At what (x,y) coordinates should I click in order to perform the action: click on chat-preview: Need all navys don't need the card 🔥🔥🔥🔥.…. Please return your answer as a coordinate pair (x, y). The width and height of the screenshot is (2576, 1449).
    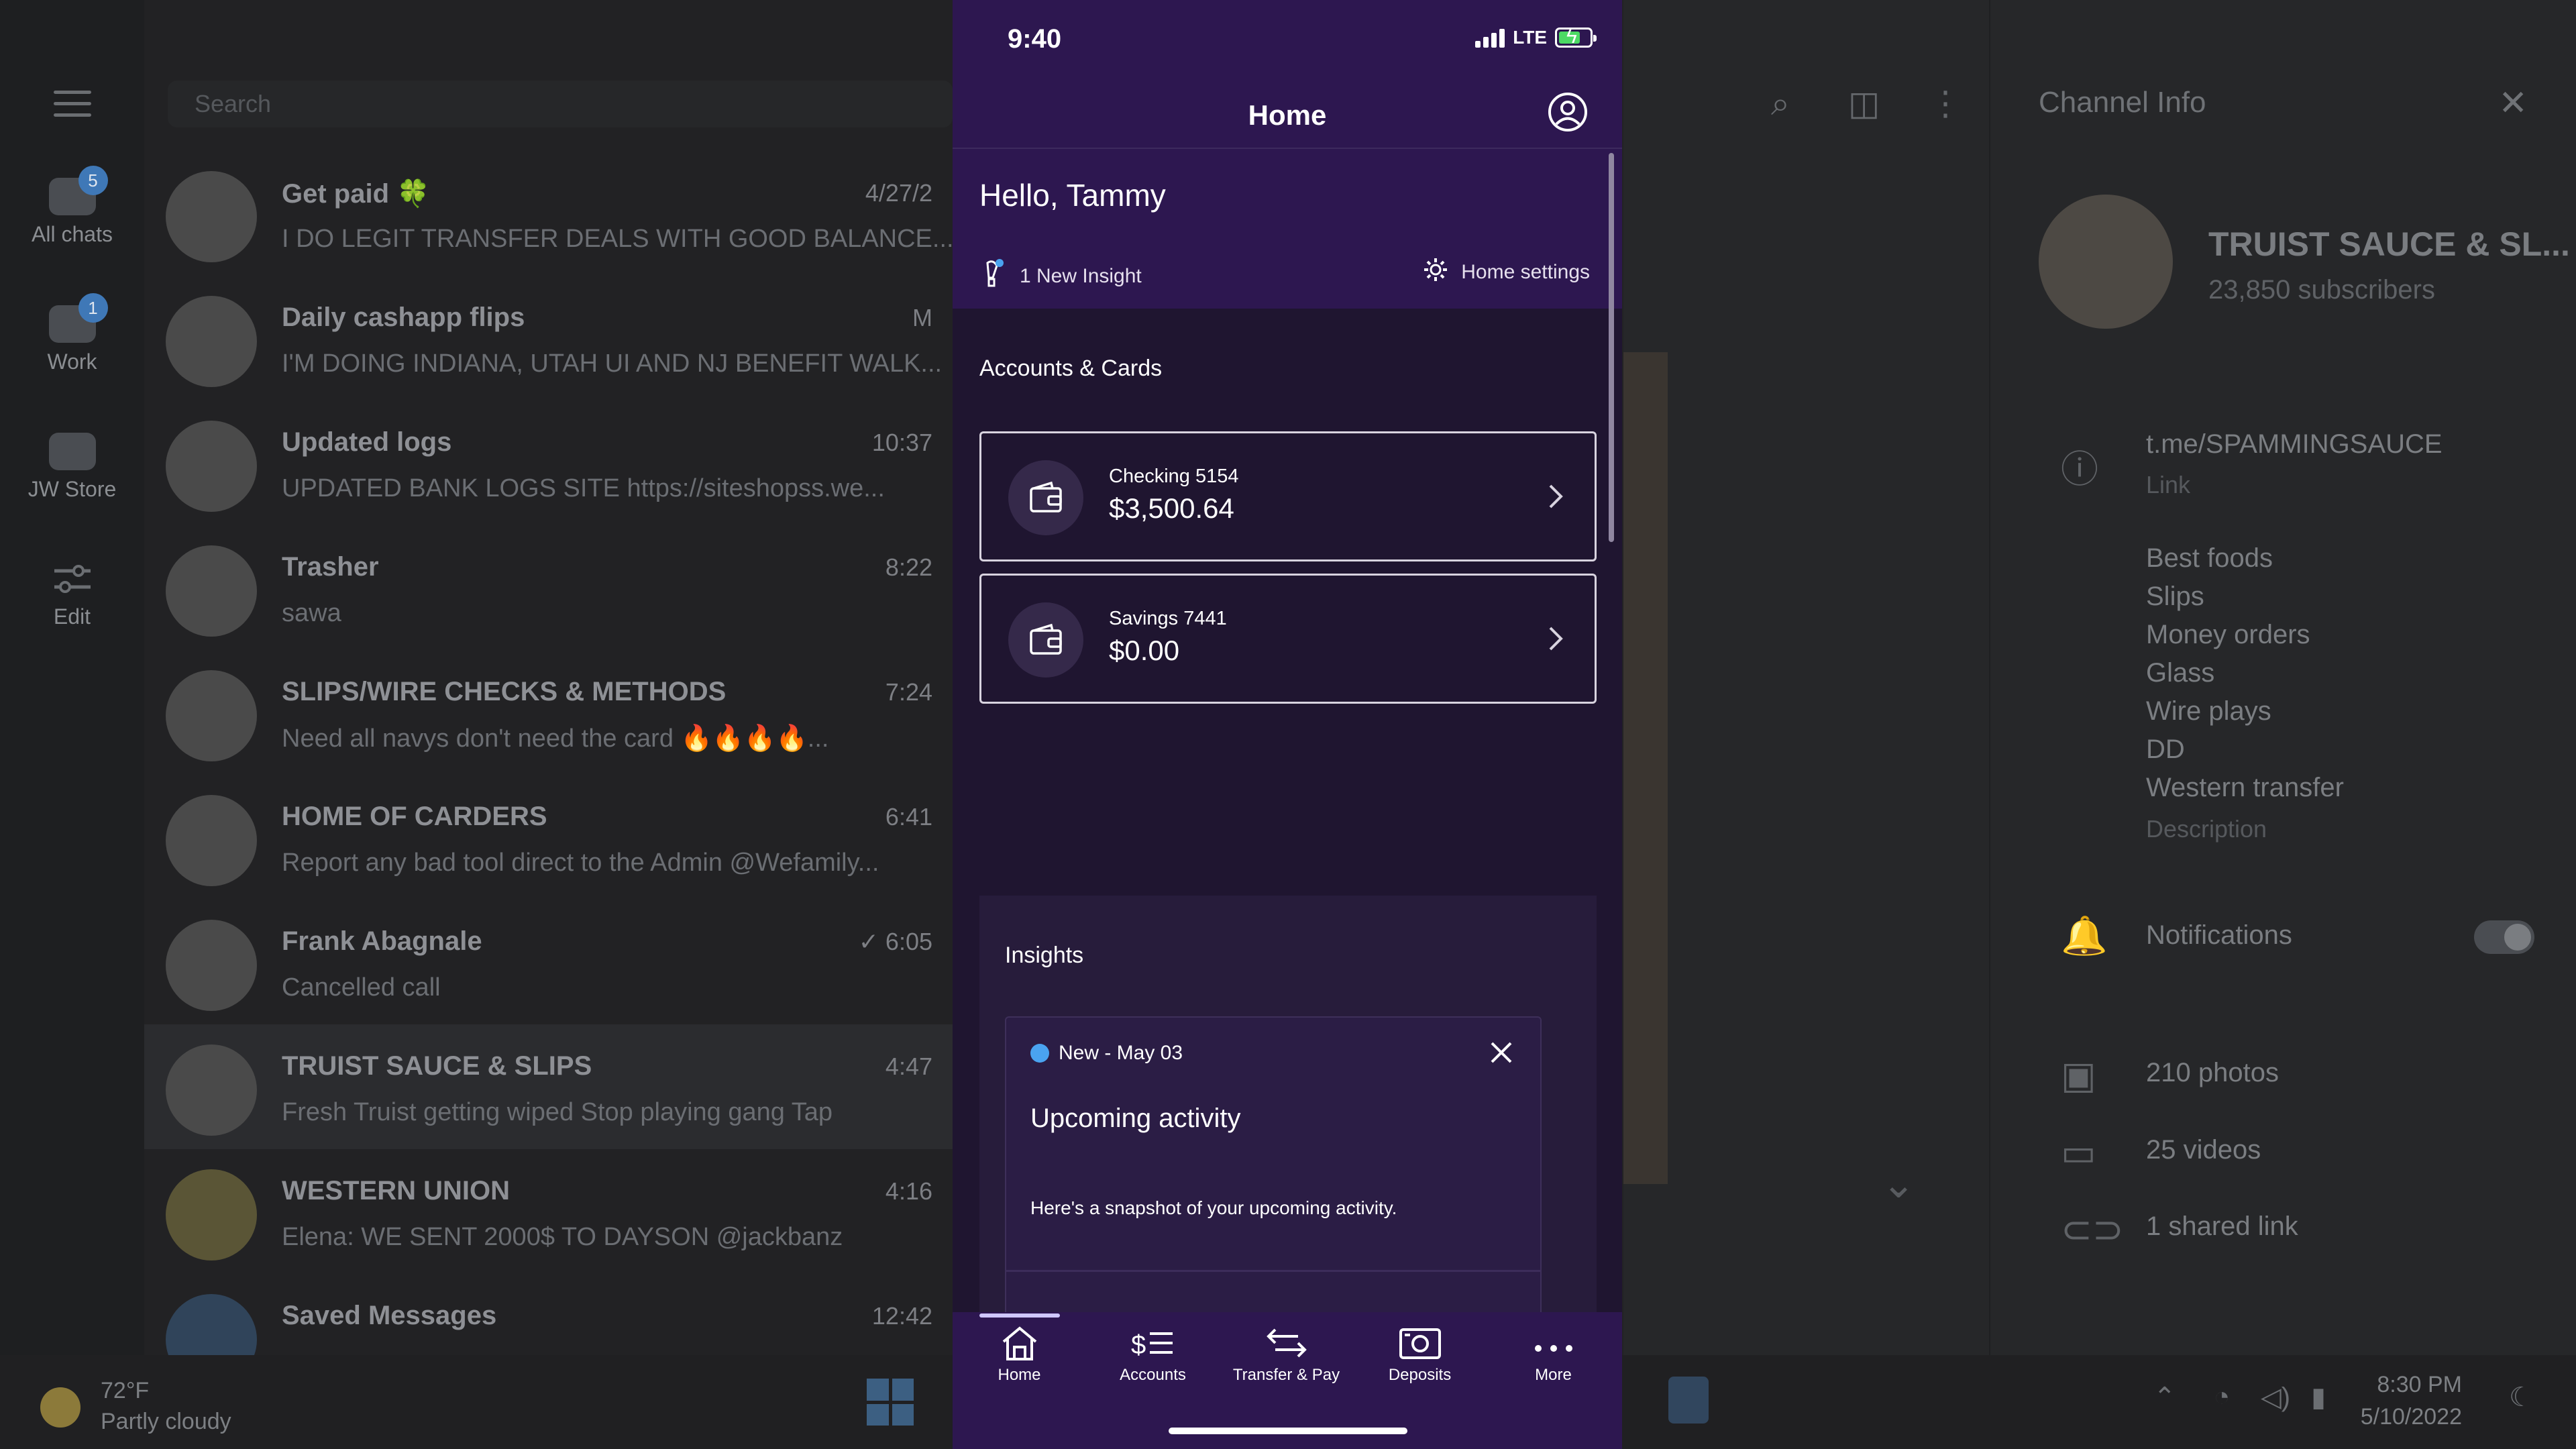
    Looking at the image, I should click on (555, 738).